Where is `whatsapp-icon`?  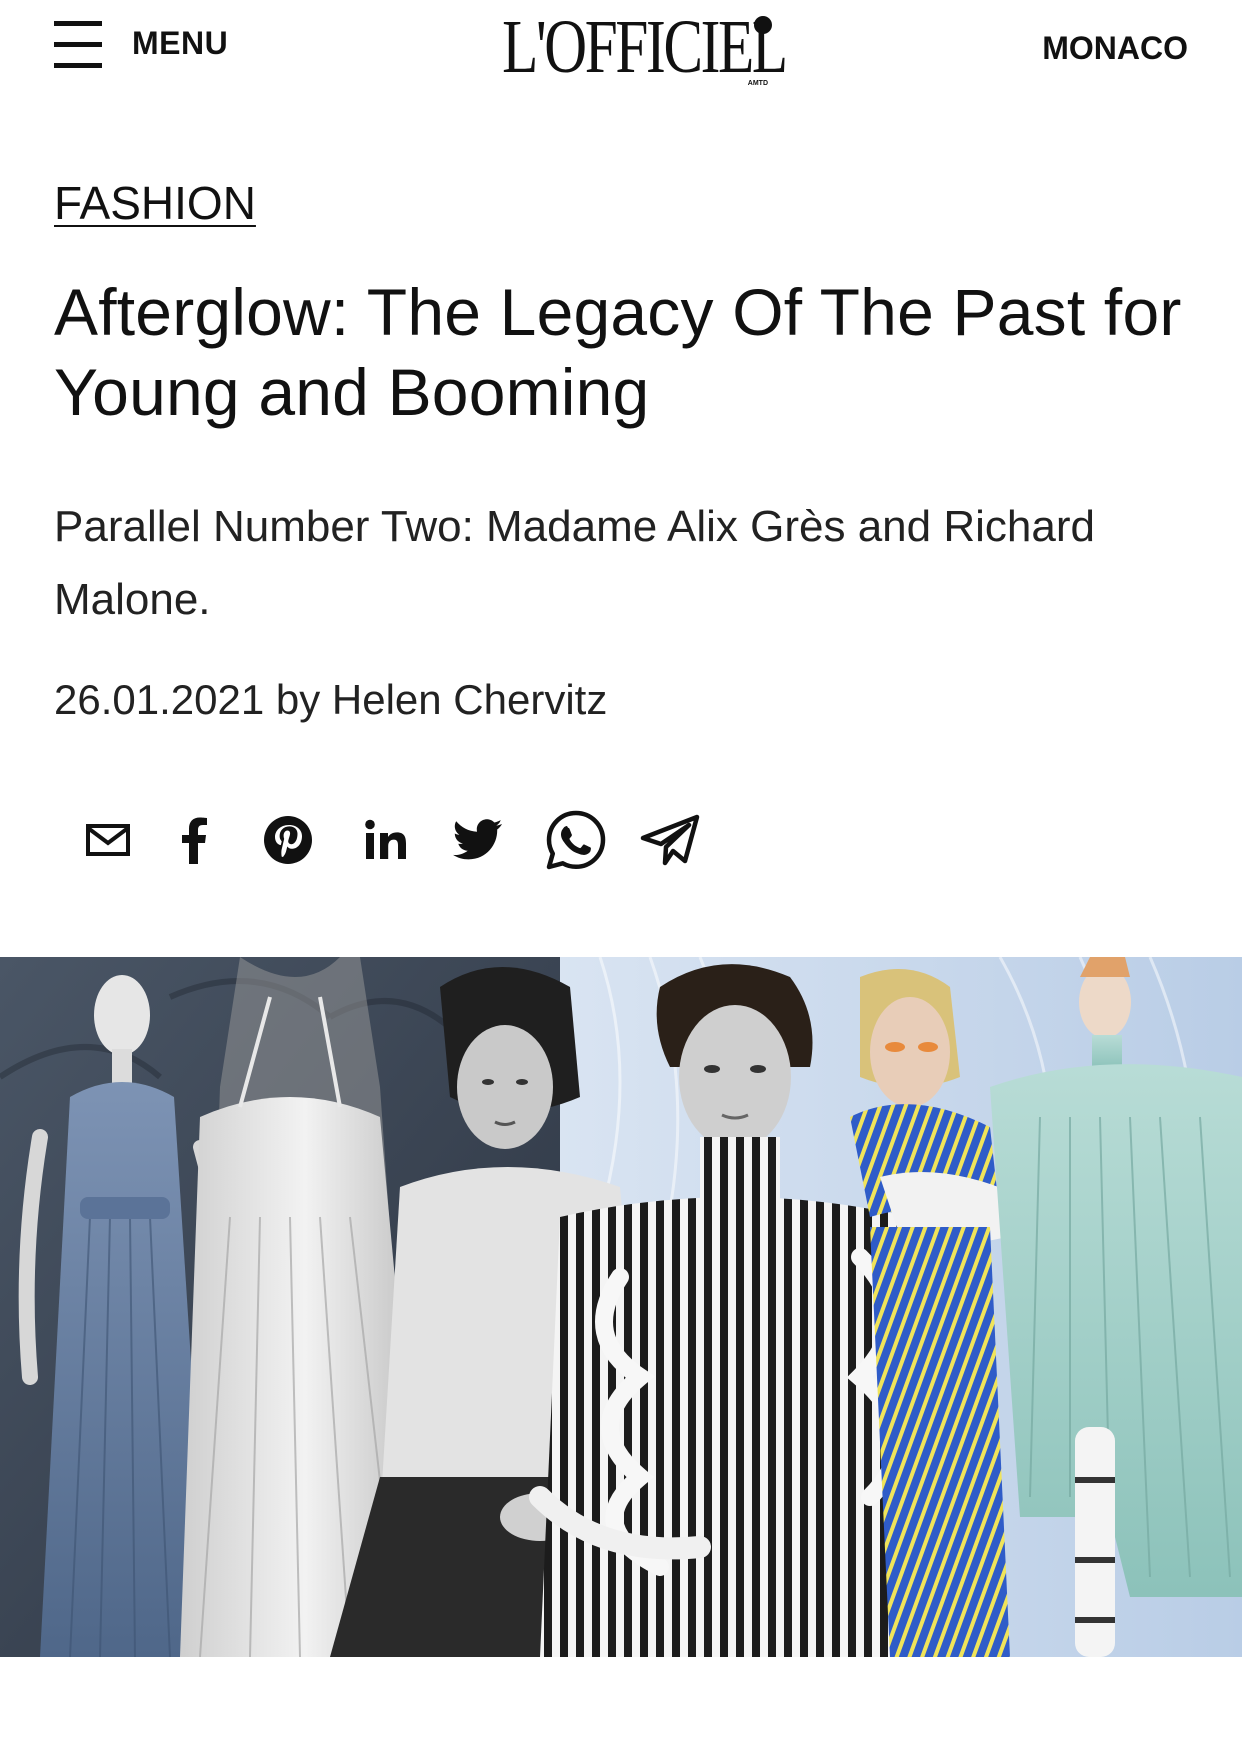 whatsapp-icon is located at coordinates (576, 840).